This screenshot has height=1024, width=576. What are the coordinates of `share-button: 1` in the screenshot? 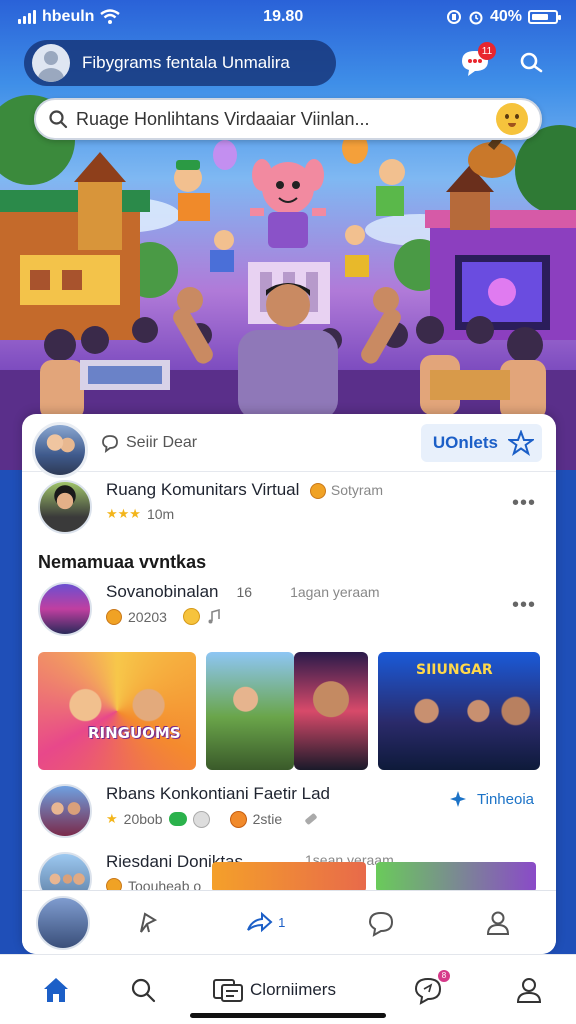 It's located at (265, 923).